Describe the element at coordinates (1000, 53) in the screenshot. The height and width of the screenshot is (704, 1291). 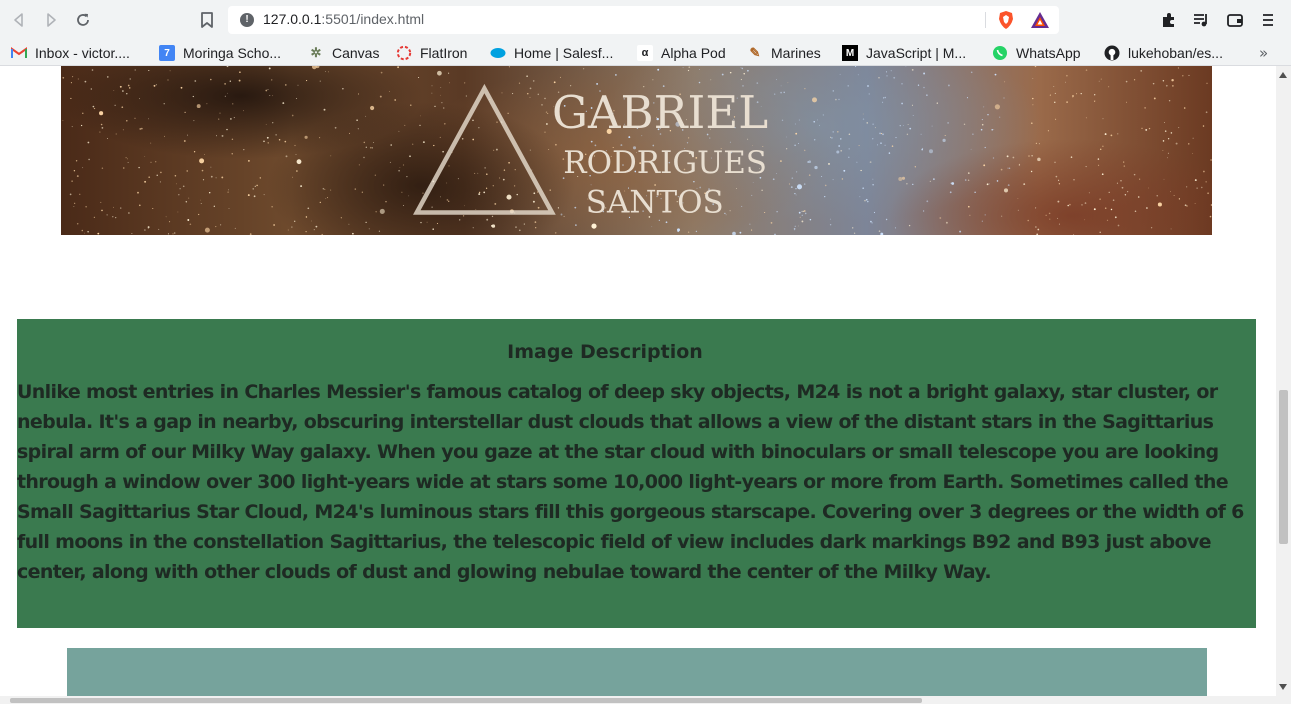
I see `whatsapp-icon` at that location.